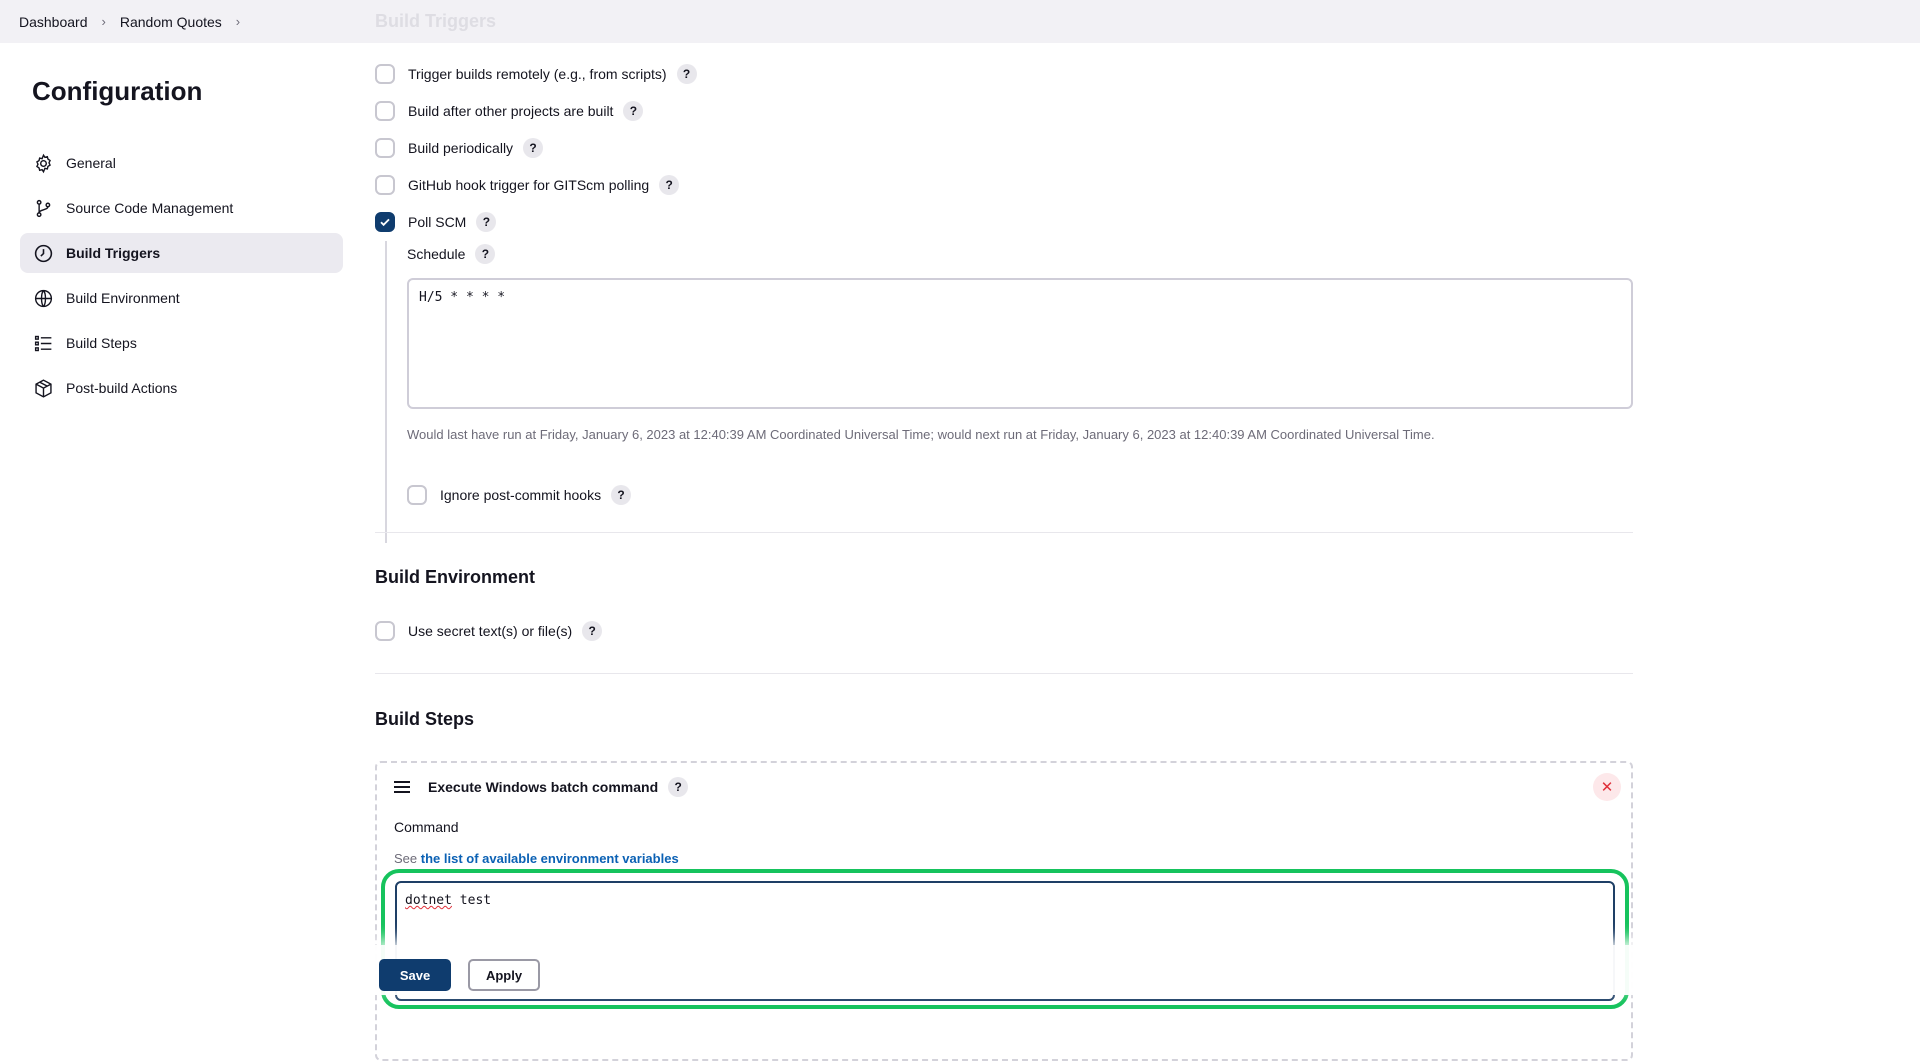  I want to click on command-rest: test, so click(471, 900).